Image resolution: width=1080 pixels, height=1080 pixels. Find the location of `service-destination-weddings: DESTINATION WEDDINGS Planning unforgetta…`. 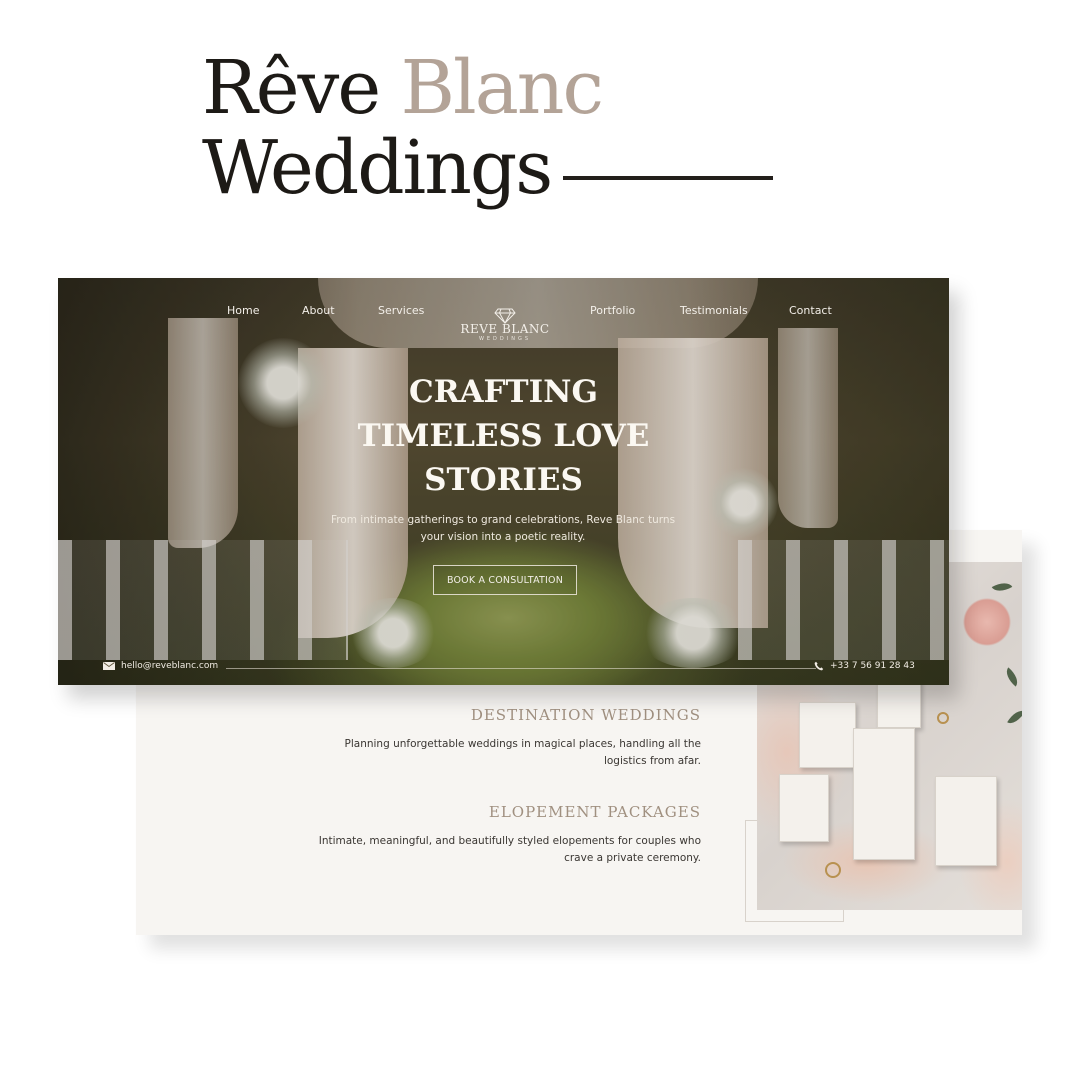

service-destination-weddings: DESTINATION WEDDINGS Planning unforgetta… is located at coordinates (501, 738).